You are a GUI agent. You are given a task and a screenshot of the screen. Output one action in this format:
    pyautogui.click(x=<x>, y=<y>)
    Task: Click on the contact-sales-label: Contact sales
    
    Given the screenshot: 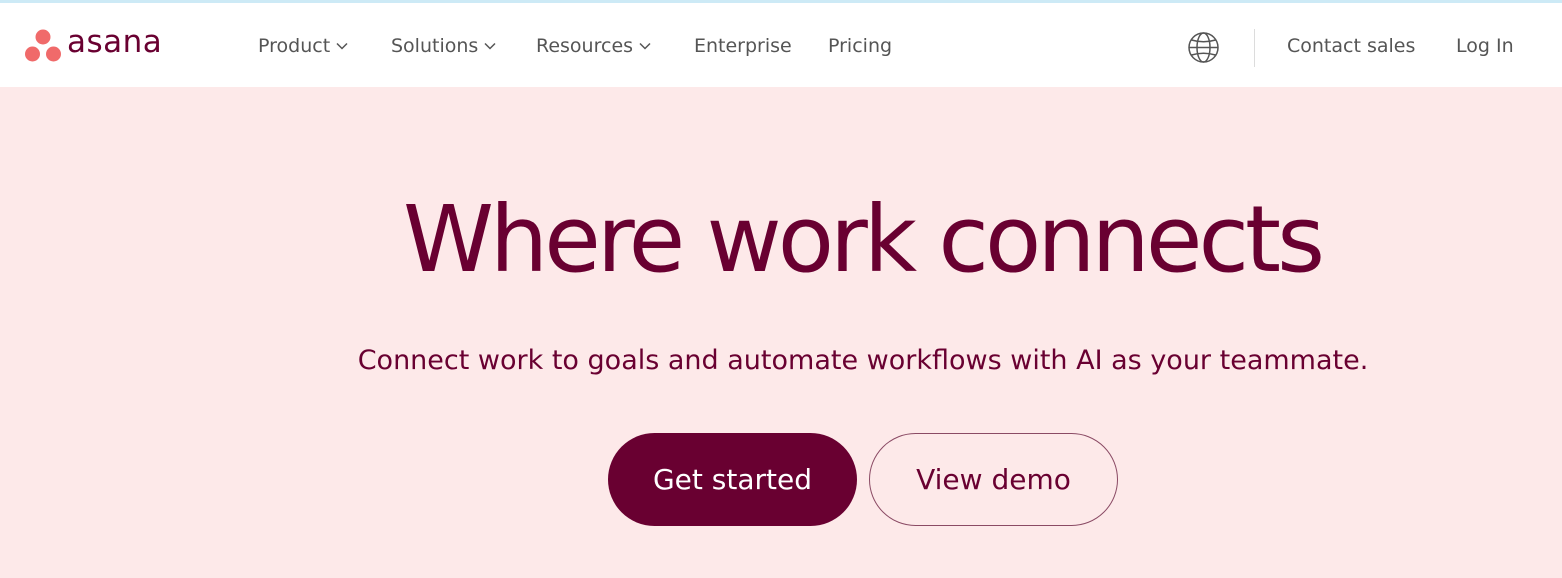 What is the action you would take?
    pyautogui.click(x=1351, y=46)
    